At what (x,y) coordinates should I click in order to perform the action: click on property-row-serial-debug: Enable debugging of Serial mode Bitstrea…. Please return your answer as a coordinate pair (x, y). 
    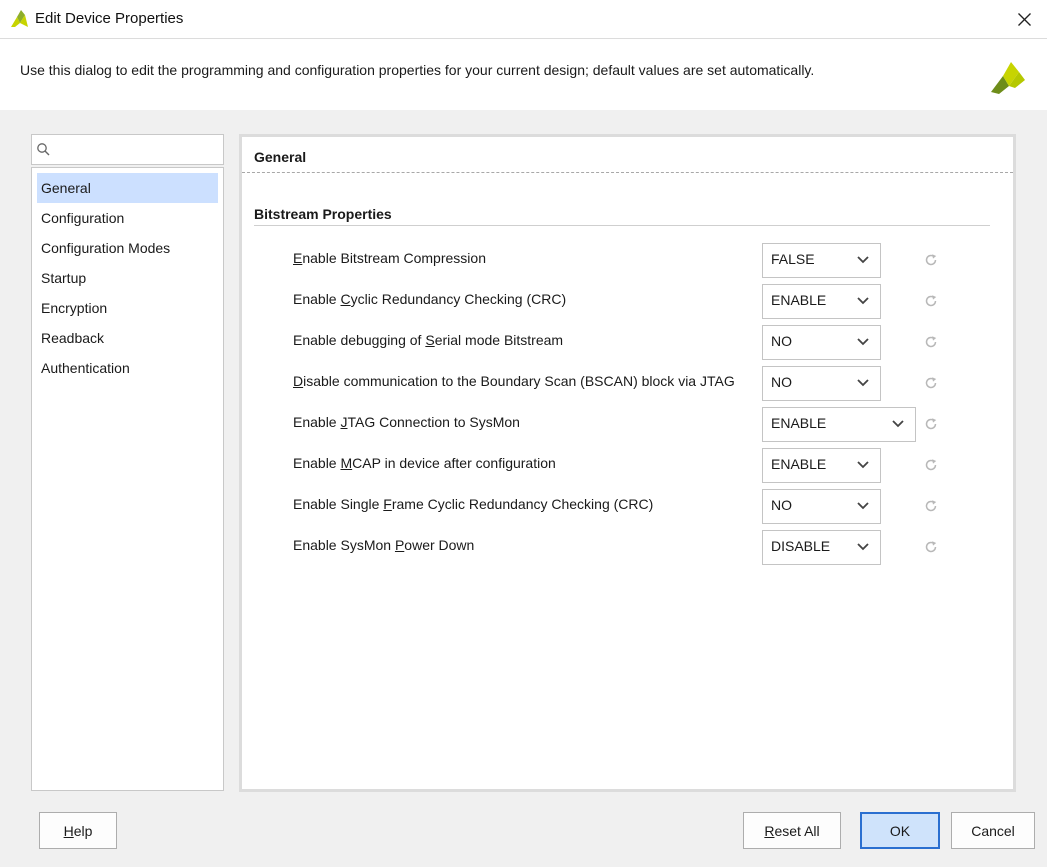
    Looking at the image, I should click on (627, 343).